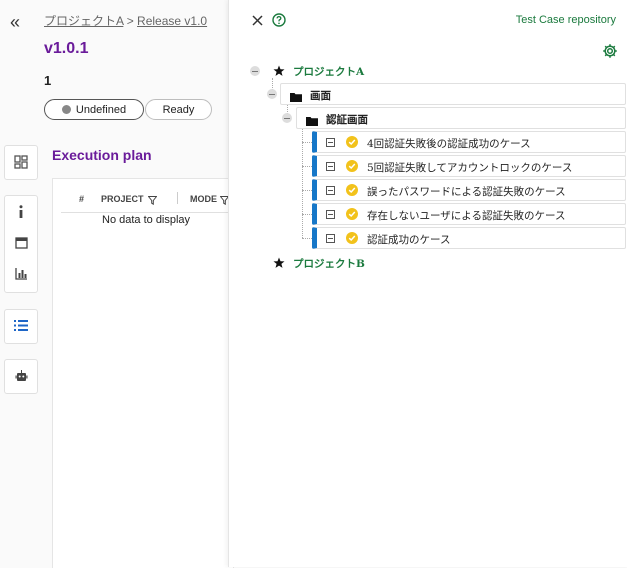 This screenshot has height=568, width=627. I want to click on info-icon, so click(21, 211).